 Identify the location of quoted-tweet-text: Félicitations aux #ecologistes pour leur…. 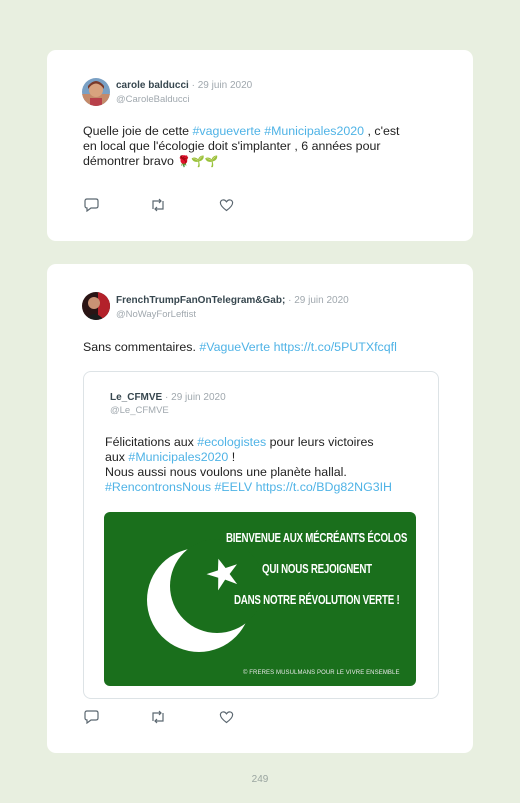
(267, 465).